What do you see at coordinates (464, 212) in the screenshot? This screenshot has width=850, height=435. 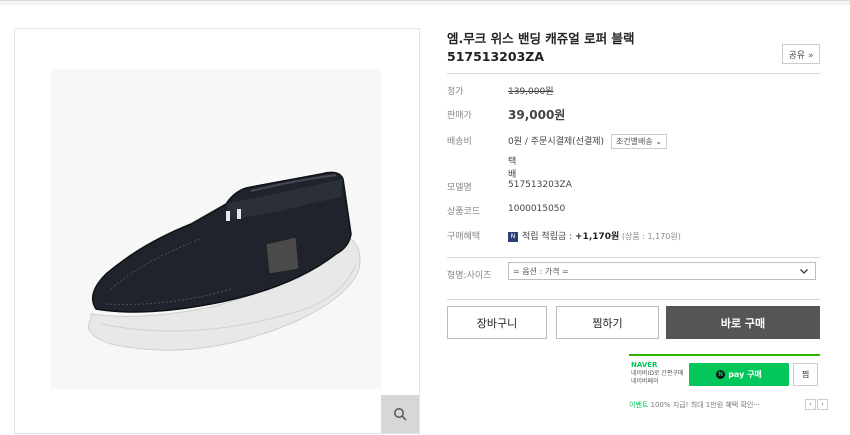 I see `product-code-label: 상품코드` at bounding box center [464, 212].